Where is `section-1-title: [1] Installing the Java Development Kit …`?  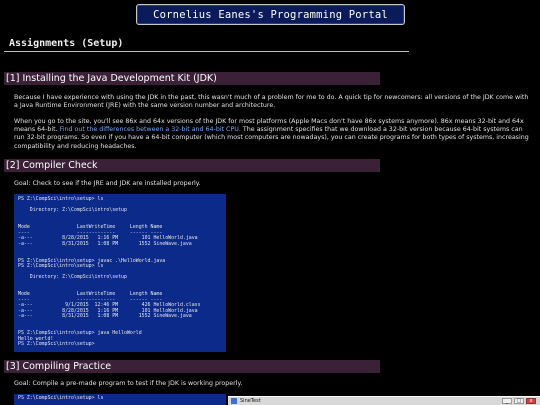 section-1-title: [1] Installing the Java Development Kit … is located at coordinates (111, 78).